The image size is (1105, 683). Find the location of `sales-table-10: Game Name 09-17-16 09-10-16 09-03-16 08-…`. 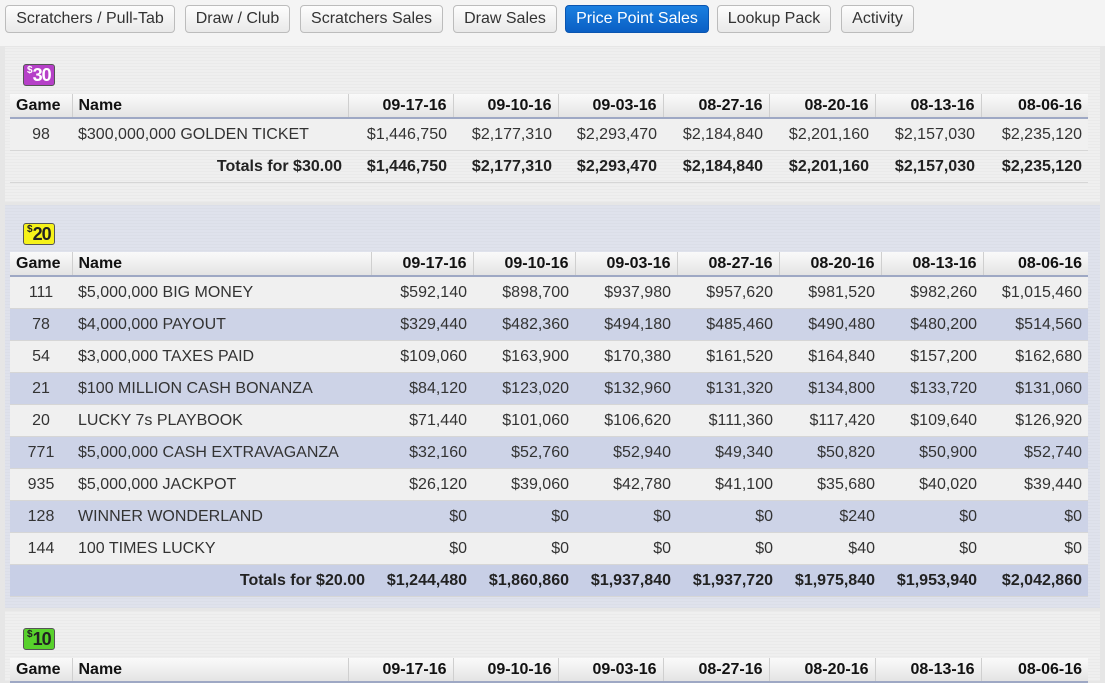

sales-table-10: Game Name 09-17-16 09-10-16 09-03-16 08-… is located at coordinates (549, 670).